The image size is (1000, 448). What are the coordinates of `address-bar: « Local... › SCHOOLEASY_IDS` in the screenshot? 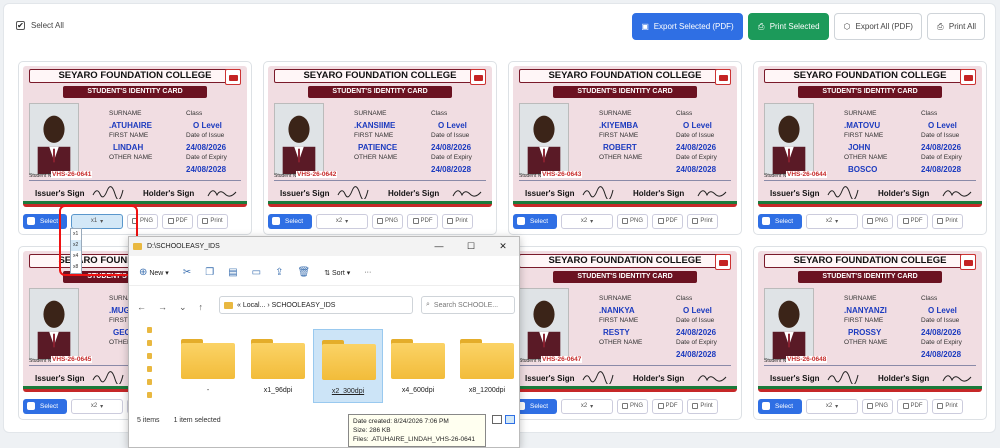 It's located at (316, 305).